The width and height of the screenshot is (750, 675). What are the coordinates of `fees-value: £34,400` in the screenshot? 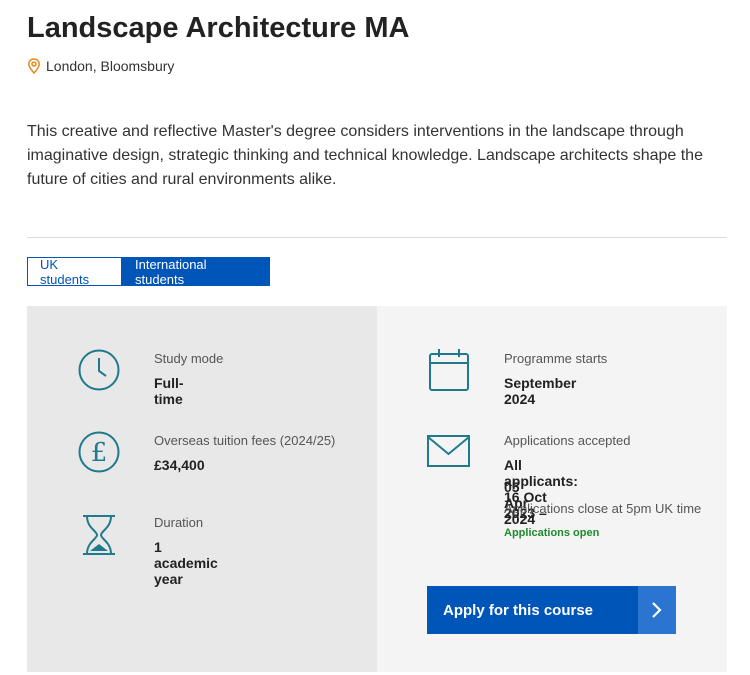 It's located at (179, 465).